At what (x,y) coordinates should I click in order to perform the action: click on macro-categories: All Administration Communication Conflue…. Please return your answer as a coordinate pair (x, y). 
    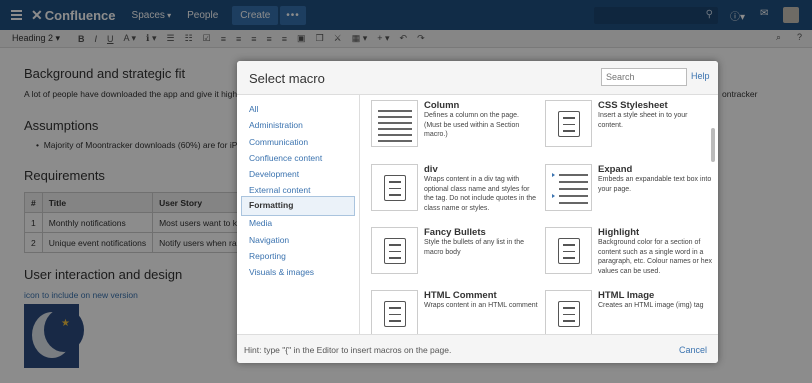
    Looking at the image, I should click on (298, 214).